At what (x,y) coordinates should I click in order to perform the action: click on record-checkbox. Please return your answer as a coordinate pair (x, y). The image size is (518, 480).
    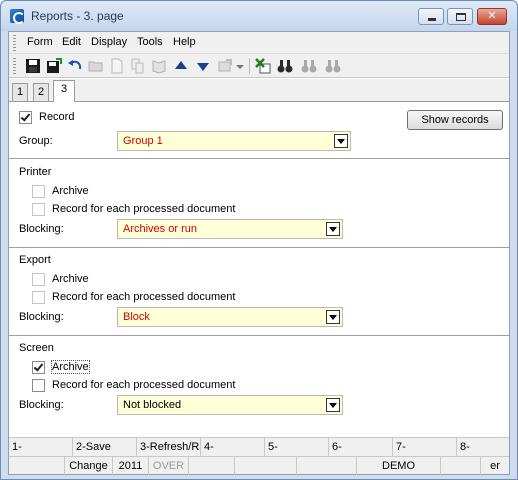
    Looking at the image, I should click on (25, 117).